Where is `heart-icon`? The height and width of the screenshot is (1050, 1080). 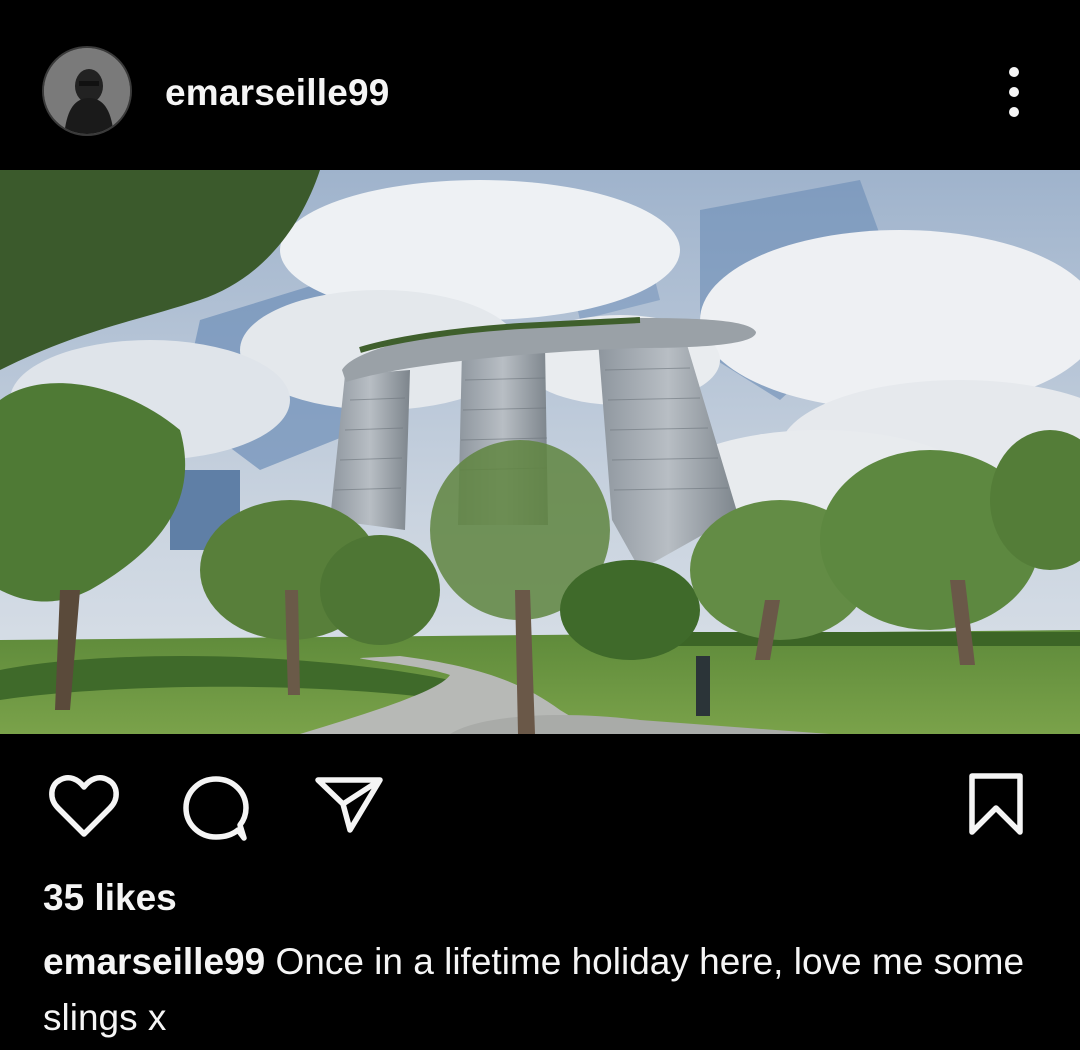 heart-icon is located at coordinates (84, 806).